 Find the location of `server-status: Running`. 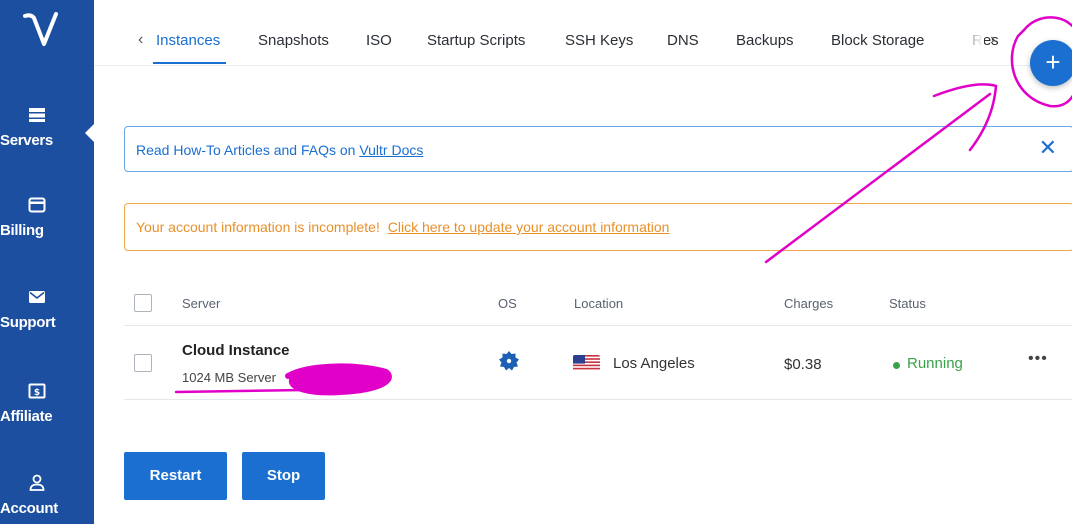

server-status: Running is located at coordinates (935, 363).